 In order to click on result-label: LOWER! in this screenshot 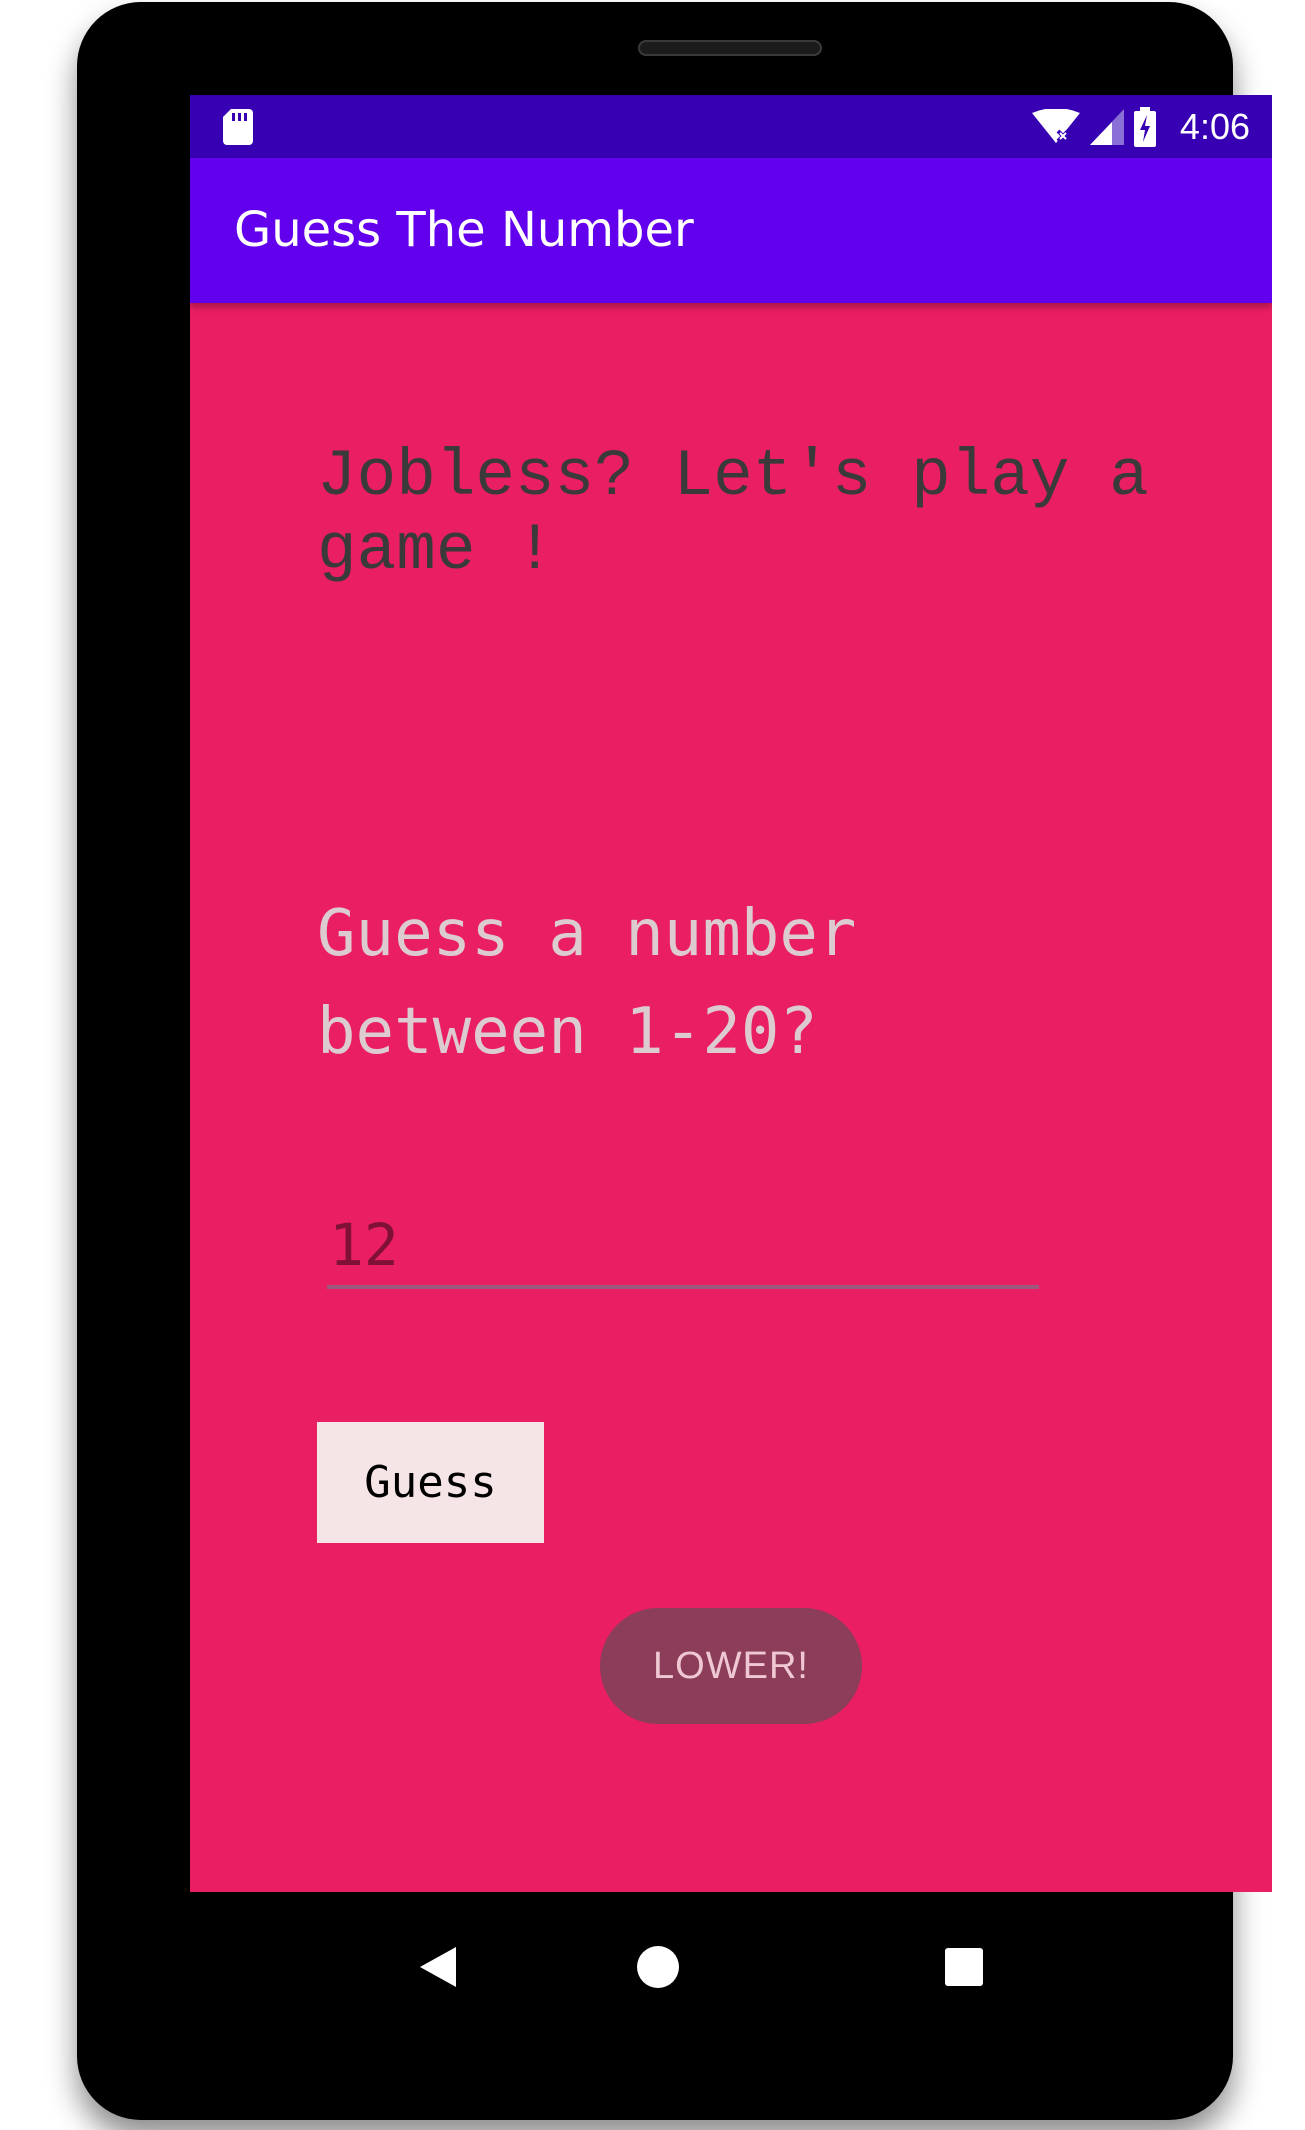, I will do `click(731, 1666)`.